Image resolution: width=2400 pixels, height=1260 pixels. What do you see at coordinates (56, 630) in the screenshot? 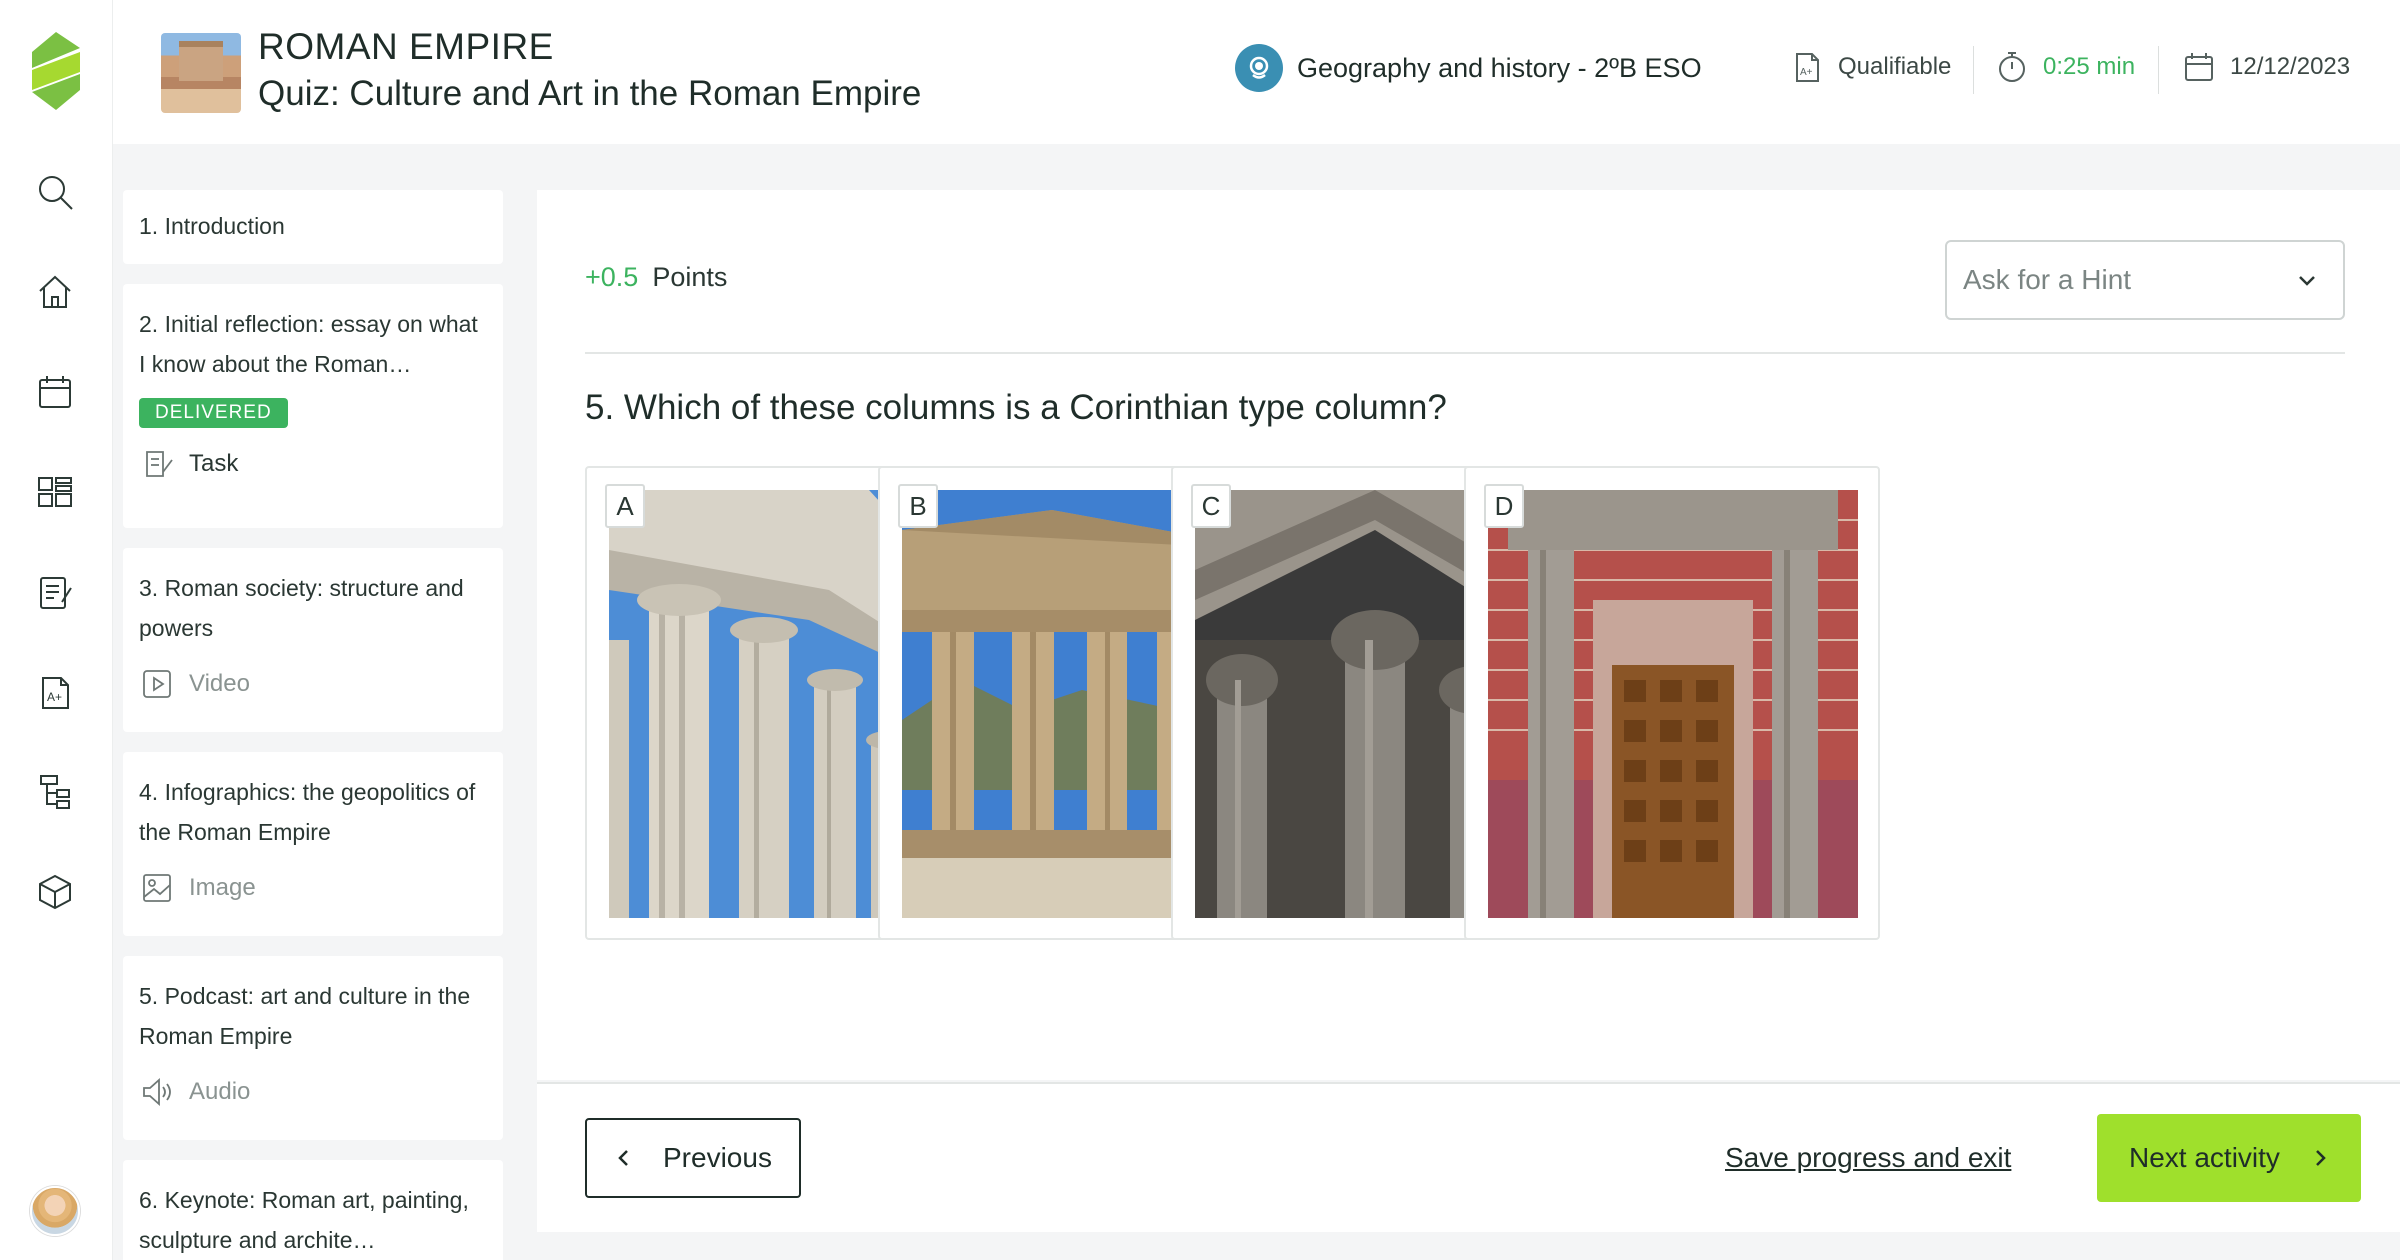
I see `left-rail: A+` at bounding box center [56, 630].